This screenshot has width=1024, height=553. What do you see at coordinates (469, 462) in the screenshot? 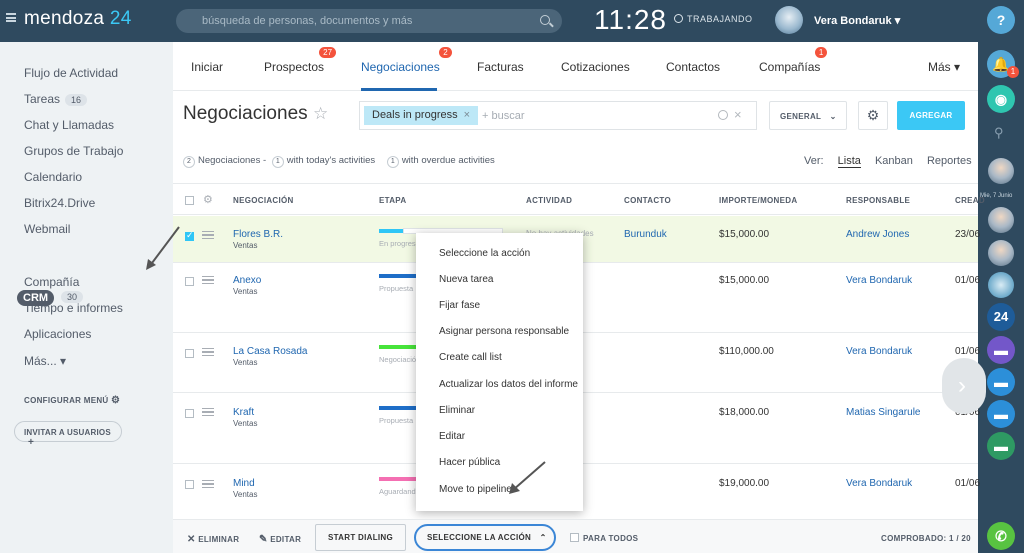
I see `menu-item: Hacer pública` at bounding box center [469, 462].